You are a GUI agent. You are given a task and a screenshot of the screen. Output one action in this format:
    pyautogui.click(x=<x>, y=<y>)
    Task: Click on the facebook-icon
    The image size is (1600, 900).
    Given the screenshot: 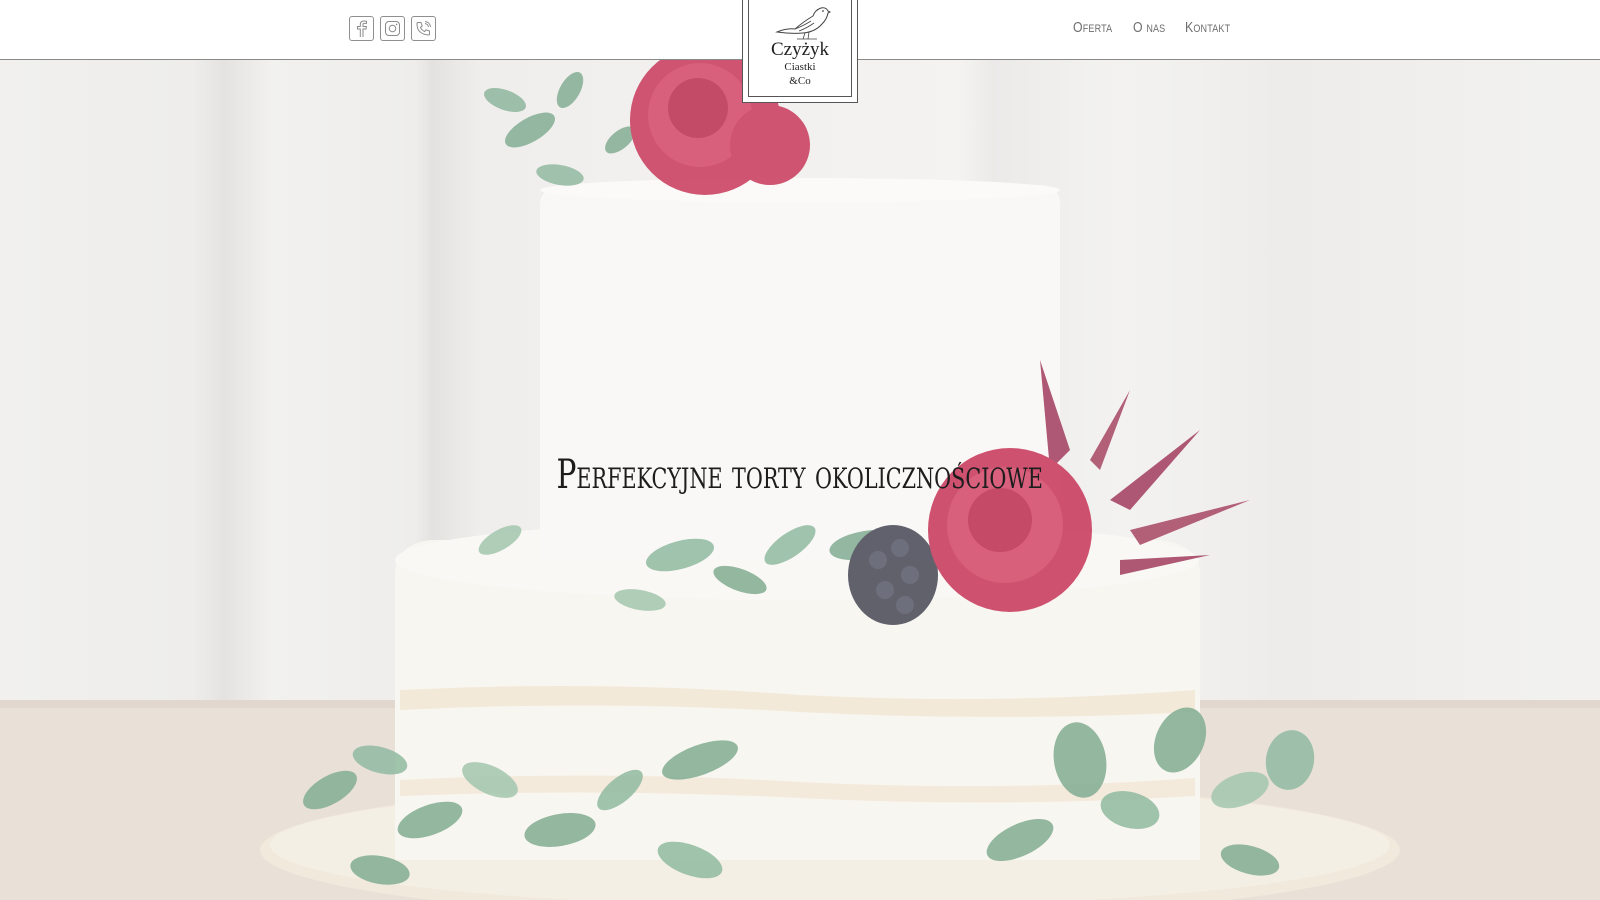 What is the action you would take?
    pyautogui.click(x=361, y=28)
    